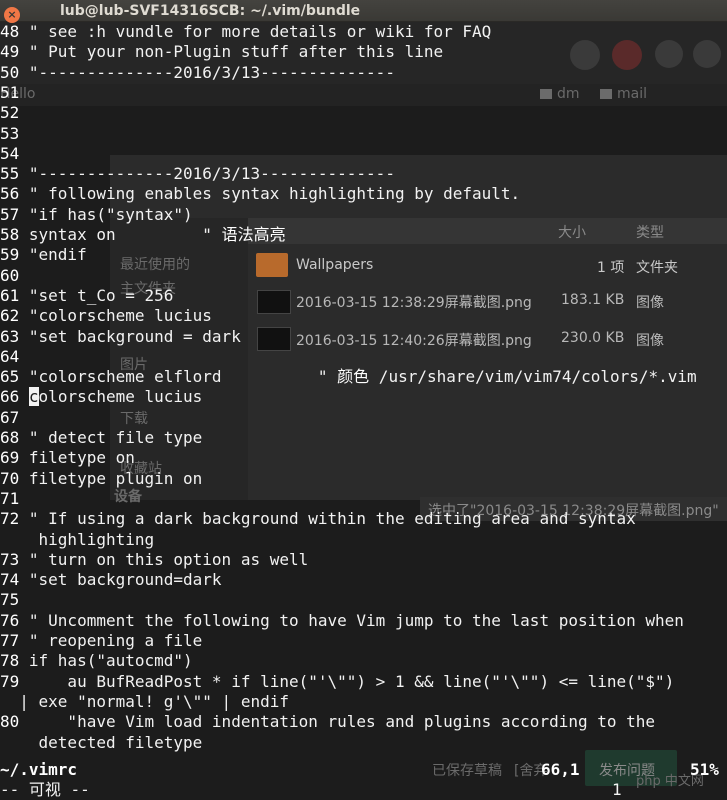  I want to click on bookmark-dm: dm, so click(560, 94).